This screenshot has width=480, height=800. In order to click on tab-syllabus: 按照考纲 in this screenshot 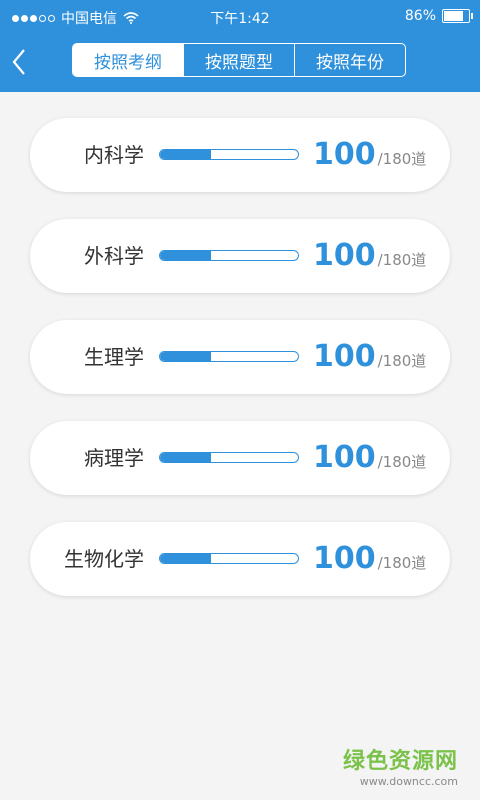, I will do `click(128, 60)`.